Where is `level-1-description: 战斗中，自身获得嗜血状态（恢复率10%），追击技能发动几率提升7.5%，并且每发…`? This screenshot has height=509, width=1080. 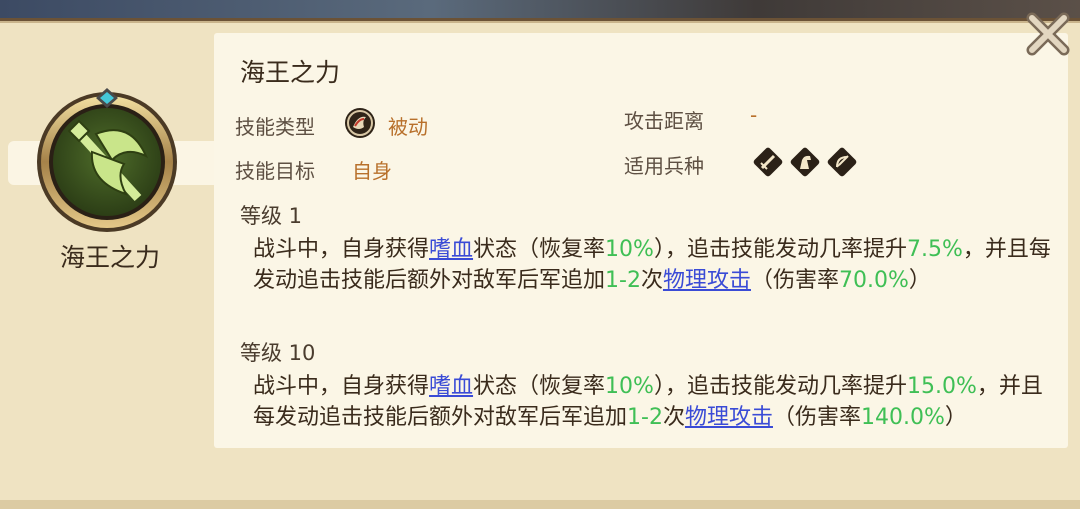
level-1-description: 战斗中，自身获得嗜血状态（恢复率10%），追击技能发动几率提升7.5%，并且每发… is located at coordinates (652, 265).